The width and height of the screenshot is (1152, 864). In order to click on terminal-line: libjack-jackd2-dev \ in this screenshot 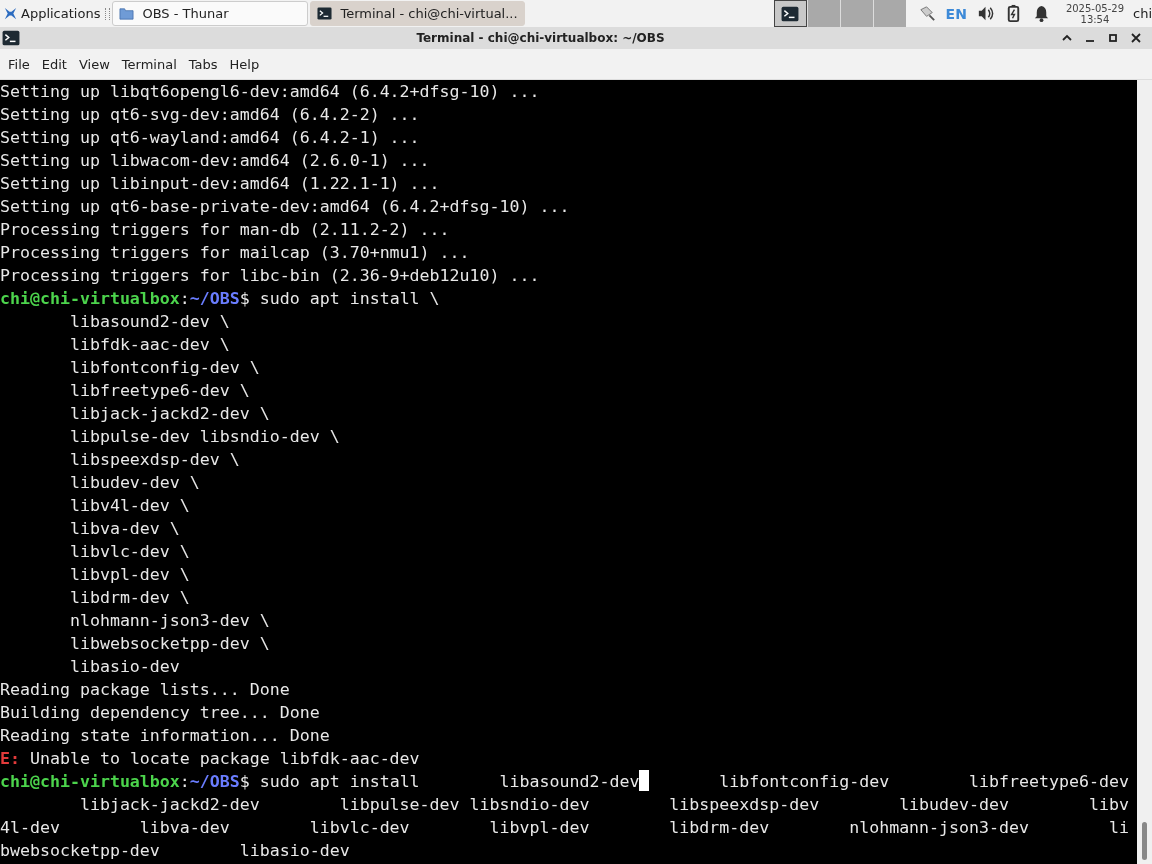, I will do `click(169, 414)`.